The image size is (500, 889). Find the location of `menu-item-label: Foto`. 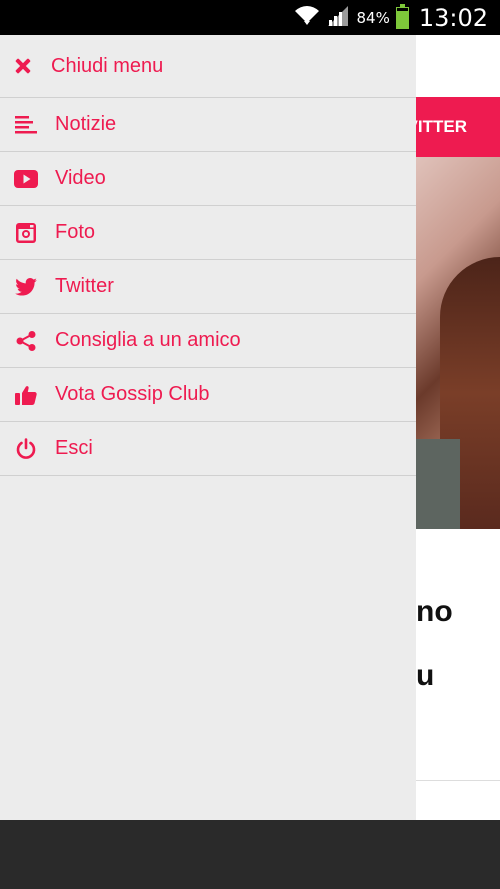

menu-item-label: Foto is located at coordinates (75, 232).